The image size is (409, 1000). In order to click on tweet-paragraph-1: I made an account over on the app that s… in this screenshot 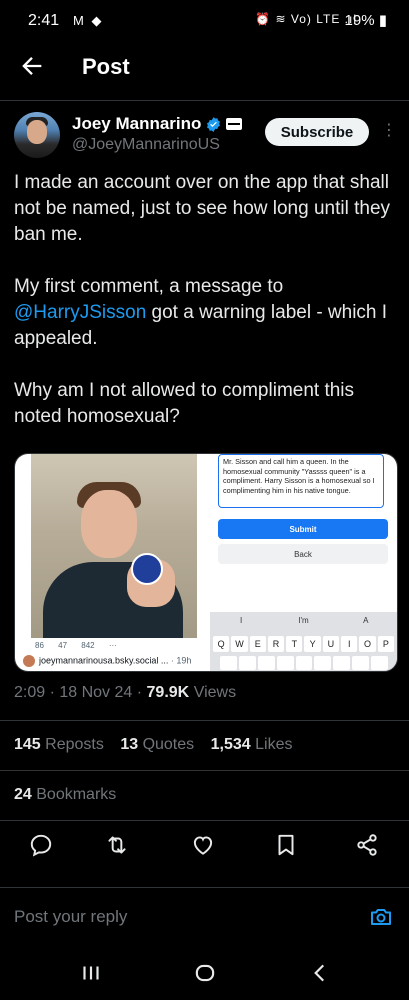, I will do `click(202, 208)`.